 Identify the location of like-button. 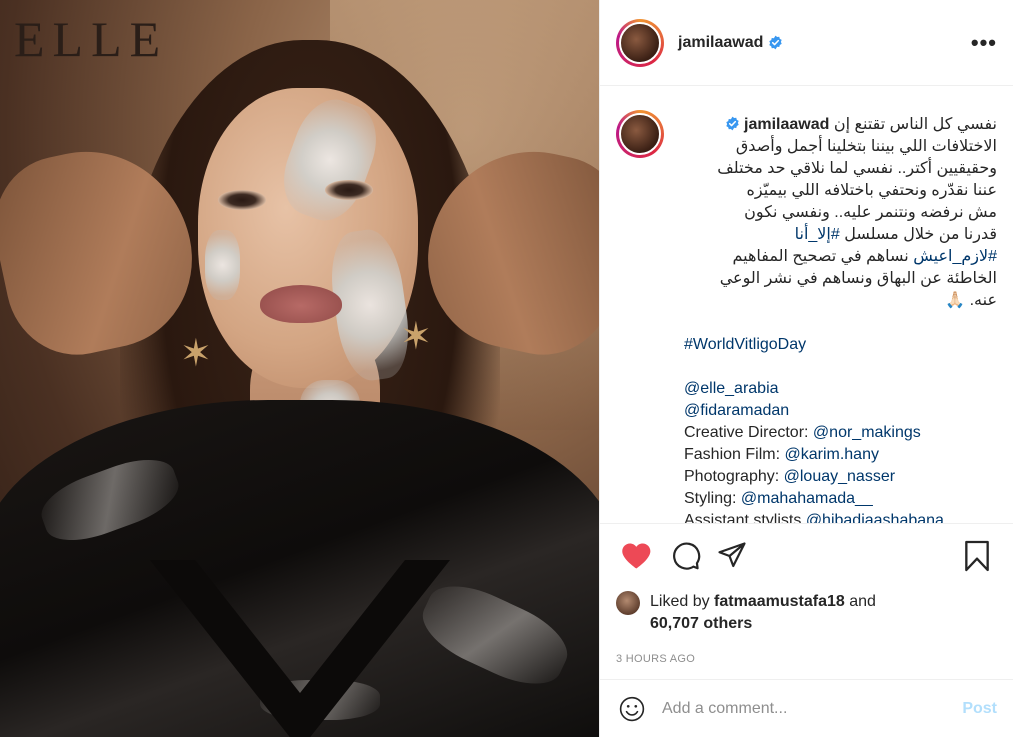
(636, 556).